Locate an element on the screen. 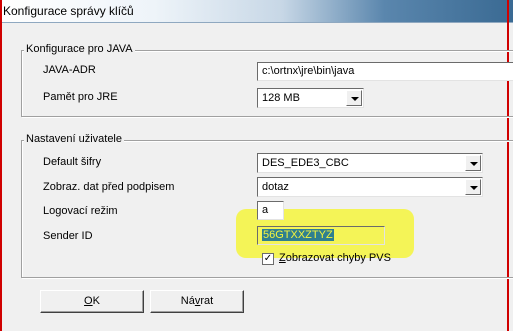  cipher-label: Default šifry is located at coordinates (72, 162).